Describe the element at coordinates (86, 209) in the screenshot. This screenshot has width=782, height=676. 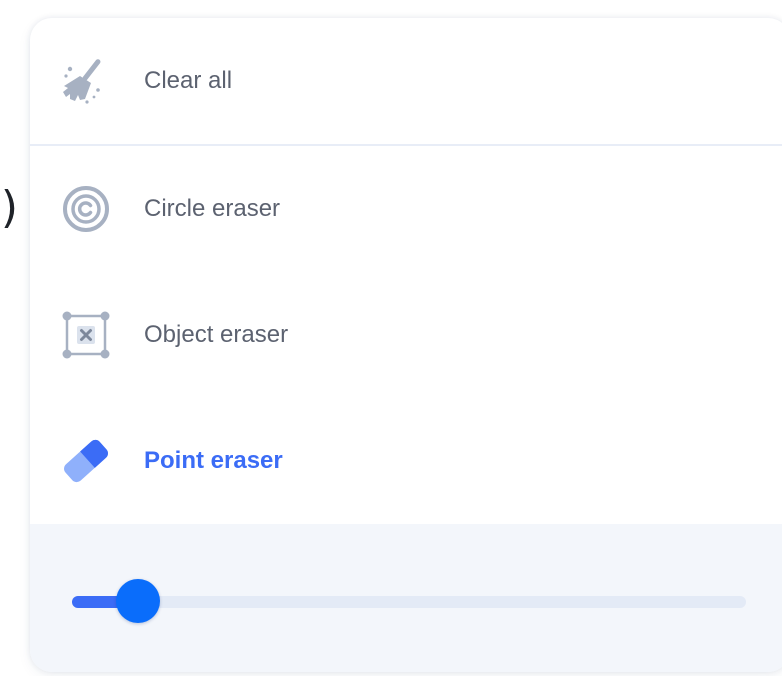
I see `circle-eraser-icon` at that location.